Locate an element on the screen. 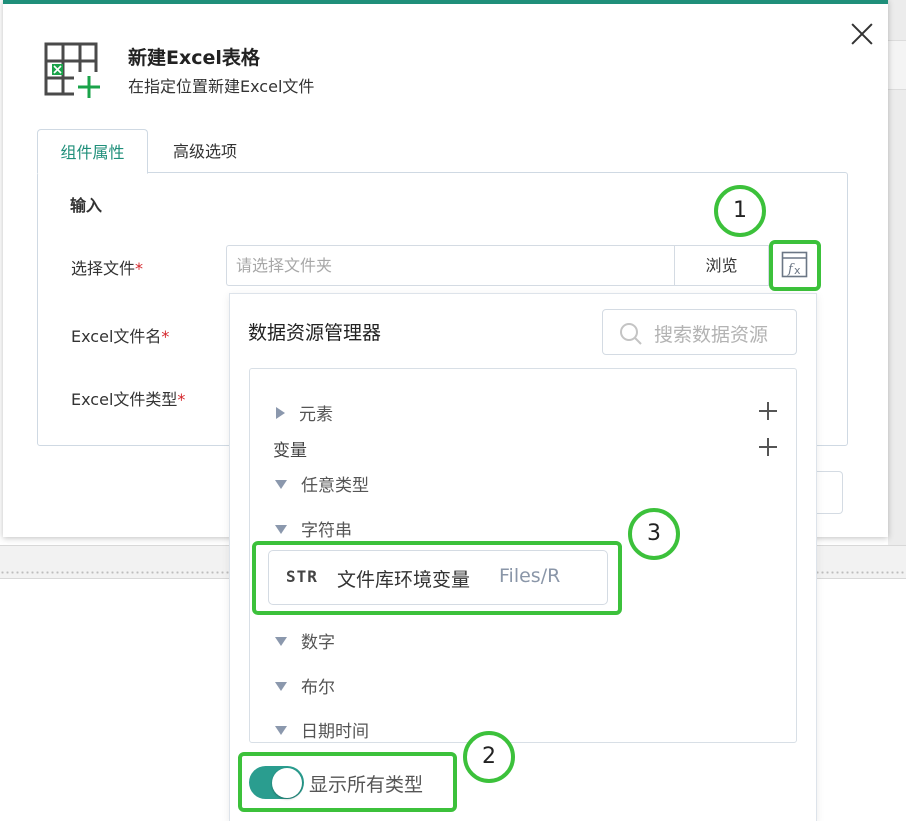 The width and height of the screenshot is (906, 821). search-placeholder: 搜索数据资源 is located at coordinates (711, 335).